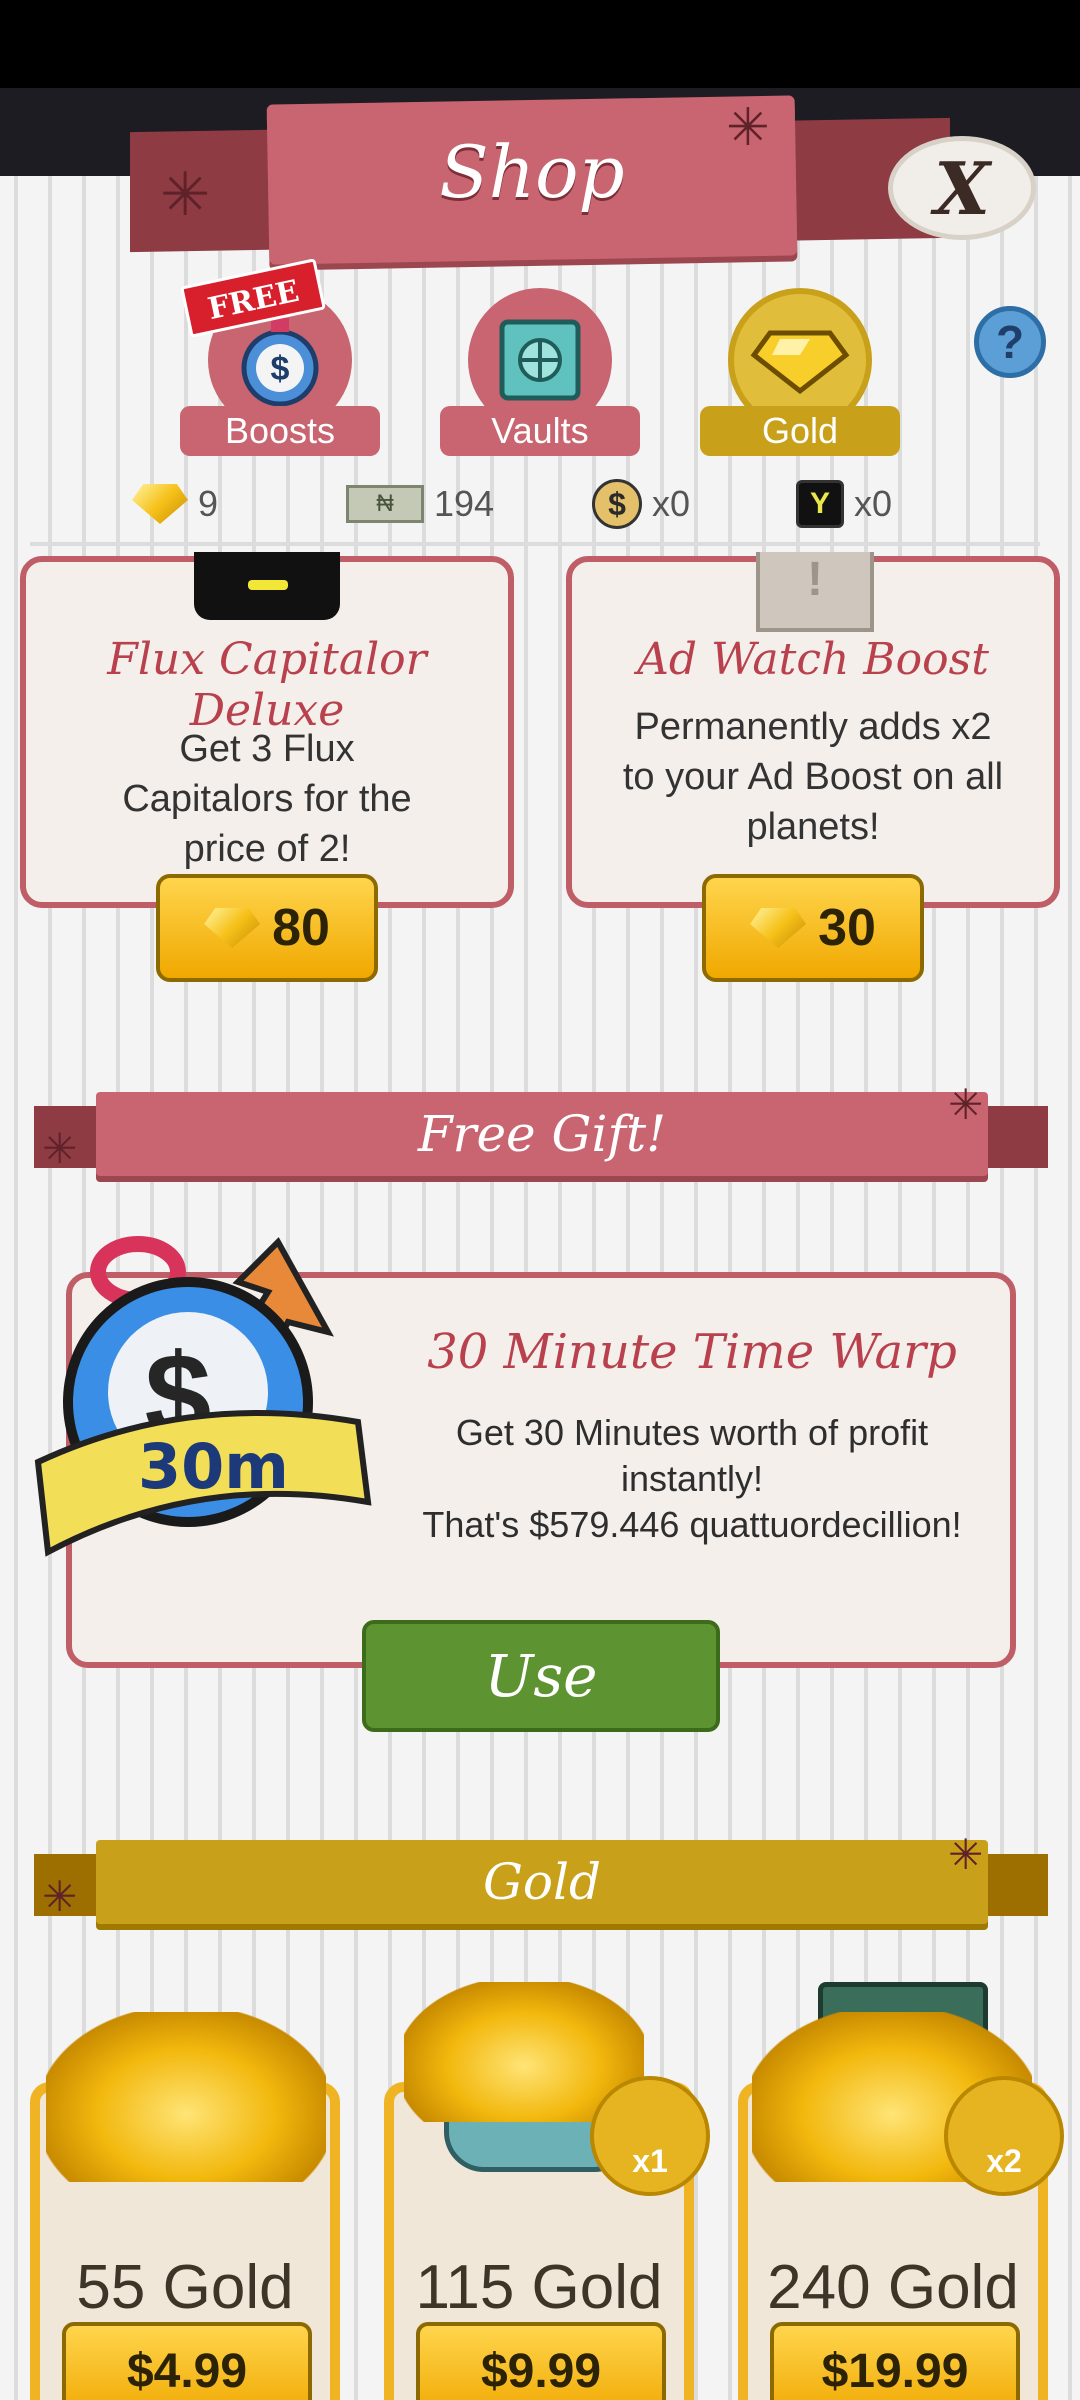  What do you see at coordinates (617, 504) in the screenshot?
I see `money-bag-icon: $` at bounding box center [617, 504].